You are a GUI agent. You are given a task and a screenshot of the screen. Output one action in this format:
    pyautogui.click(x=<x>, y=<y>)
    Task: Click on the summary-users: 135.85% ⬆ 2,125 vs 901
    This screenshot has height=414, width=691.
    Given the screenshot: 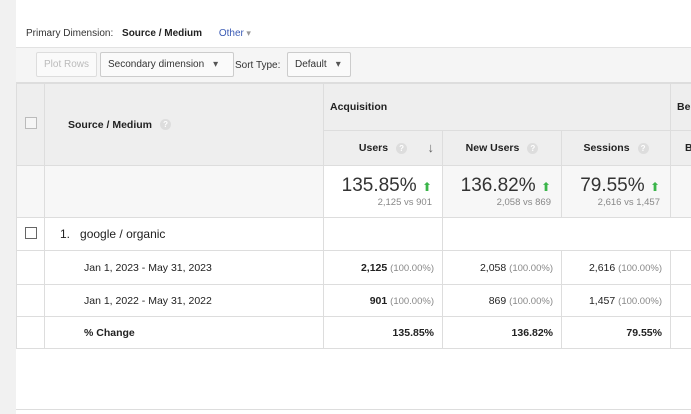 What is the action you would take?
    pyautogui.click(x=383, y=191)
    